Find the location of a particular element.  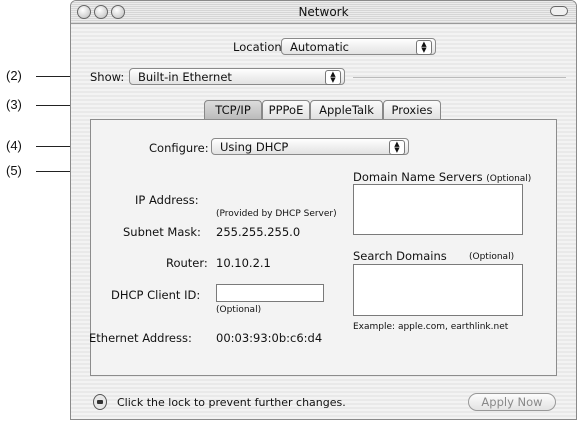

search-domains-example: Example: apple.com, earthlink.net is located at coordinates (431, 327).